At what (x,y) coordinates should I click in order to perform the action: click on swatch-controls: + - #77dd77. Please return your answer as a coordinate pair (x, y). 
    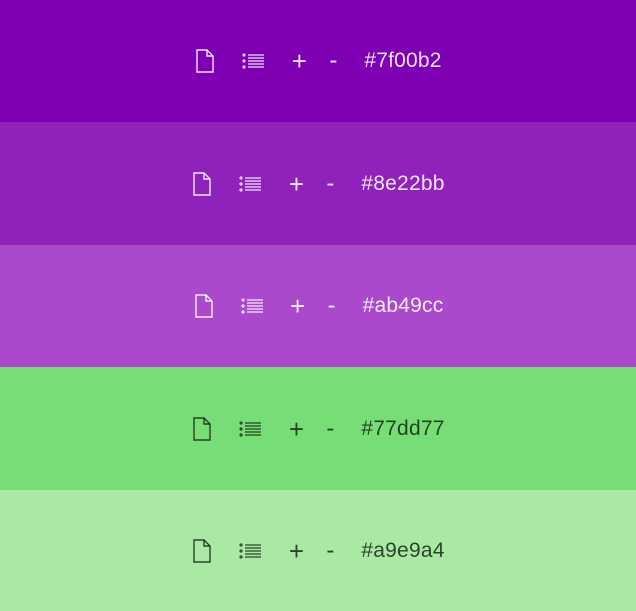
    Looking at the image, I should click on (317, 429).